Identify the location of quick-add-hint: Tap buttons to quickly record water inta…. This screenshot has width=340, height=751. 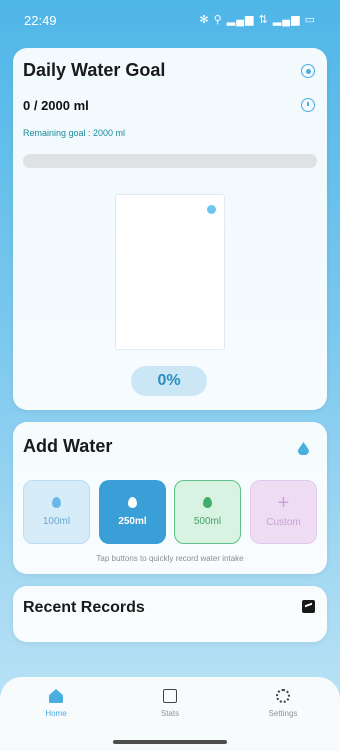
(170, 558).